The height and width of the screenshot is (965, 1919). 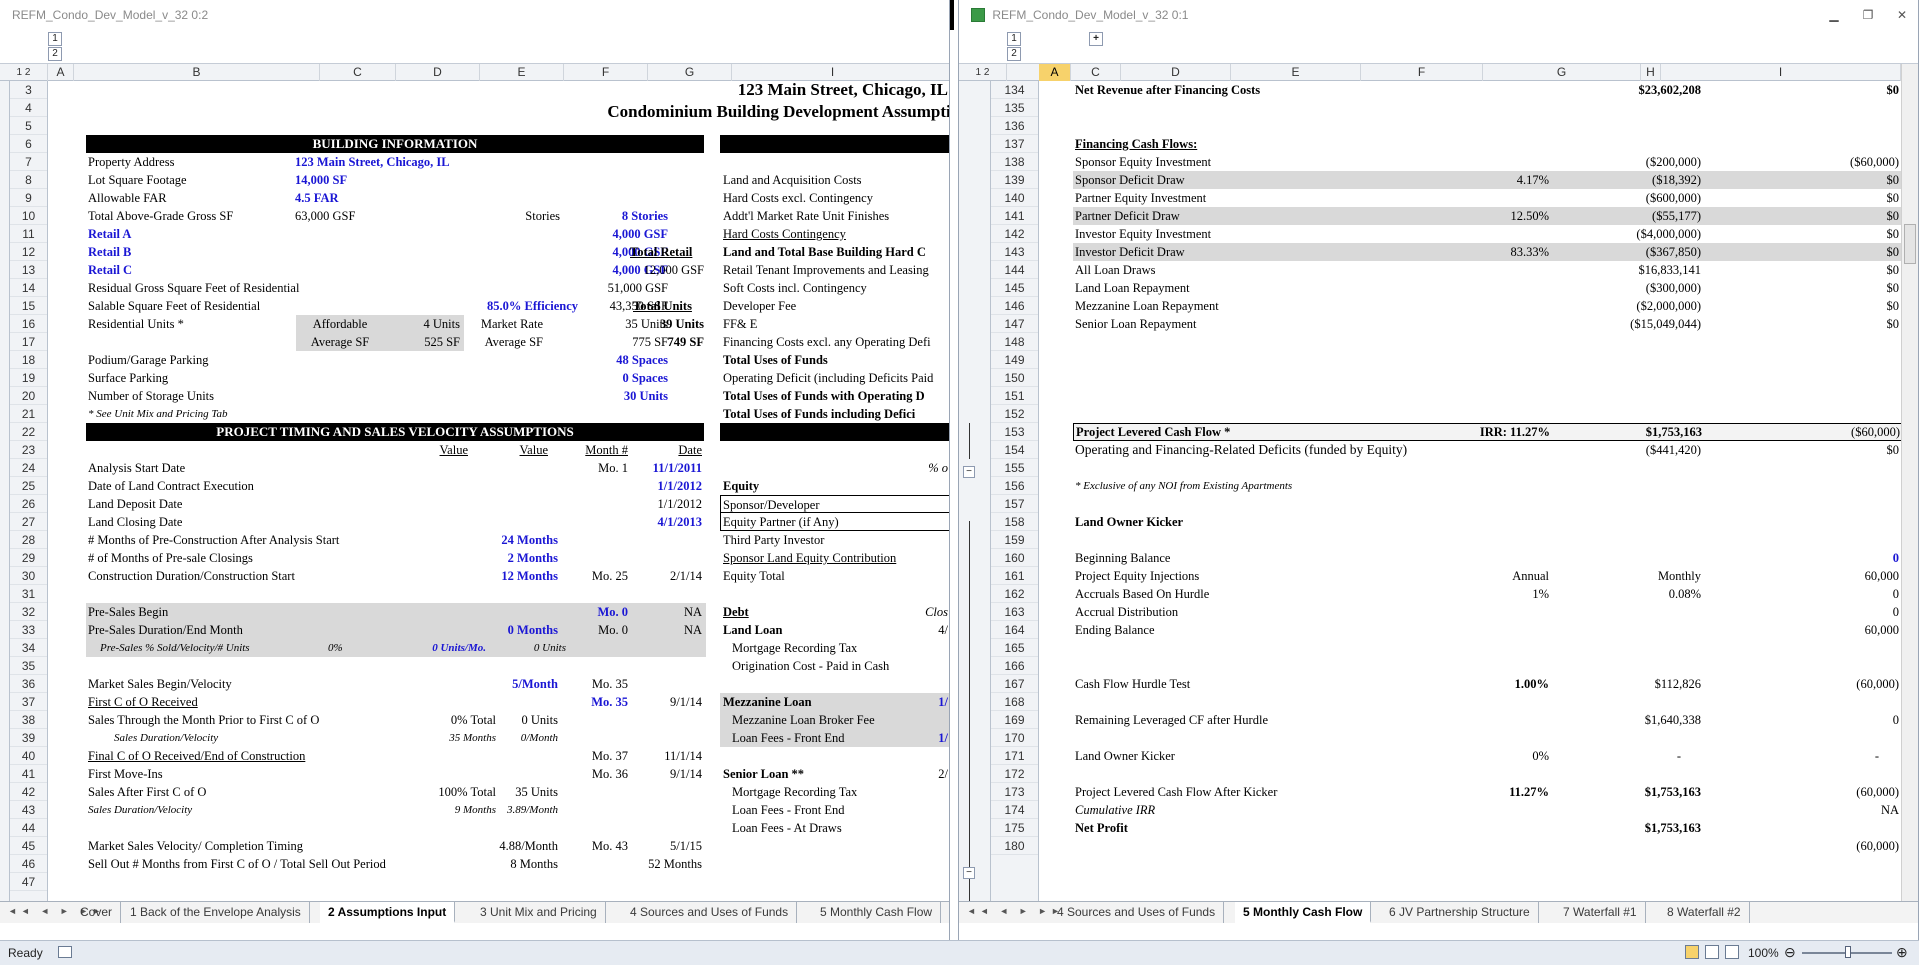 What do you see at coordinates (1790, 952) in the screenshot?
I see `zoom-out-icon: ⊖` at bounding box center [1790, 952].